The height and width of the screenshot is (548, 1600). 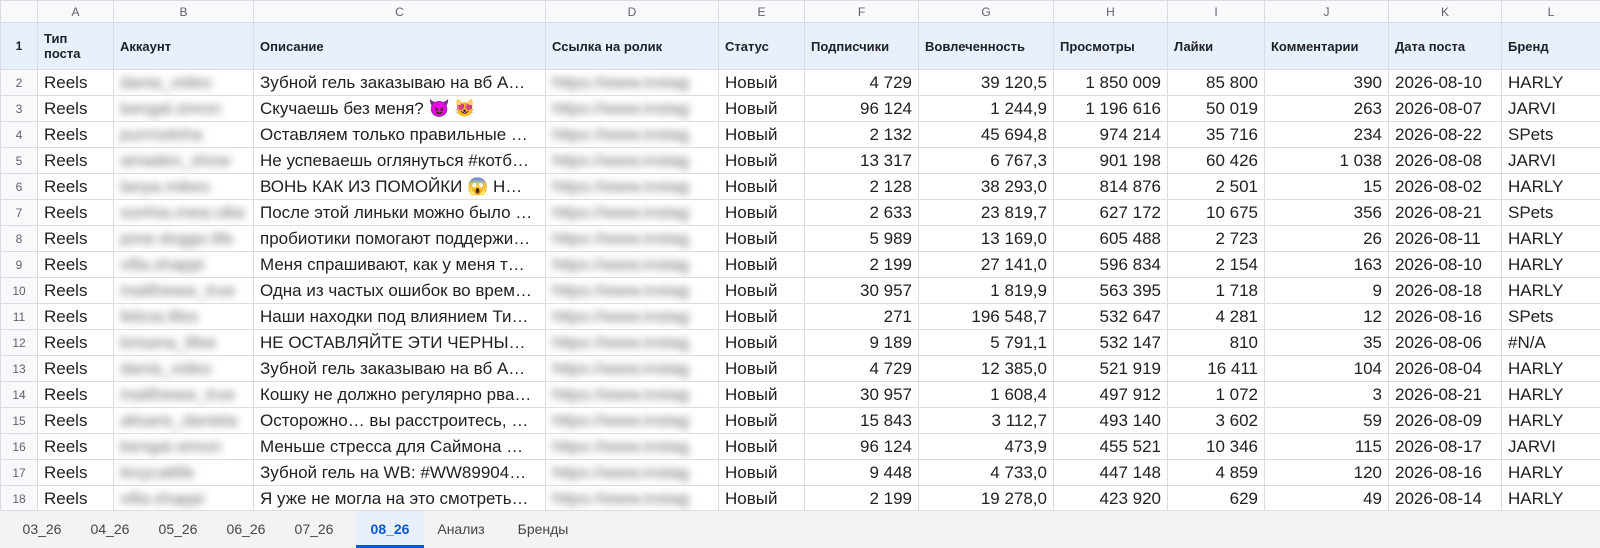 I want to click on likes-cell: 2 723, so click(x=1216, y=238).